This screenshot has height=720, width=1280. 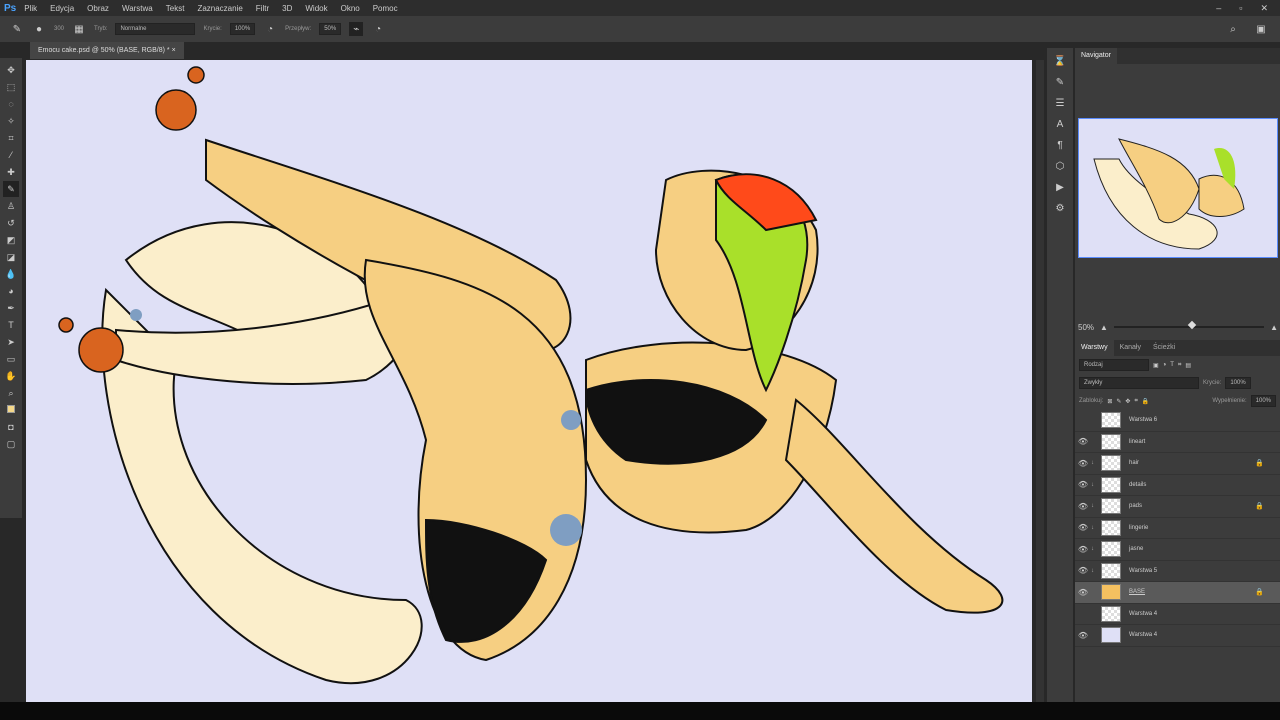 What do you see at coordinates (1060, 124) in the screenshot?
I see `character-icon: A` at bounding box center [1060, 124].